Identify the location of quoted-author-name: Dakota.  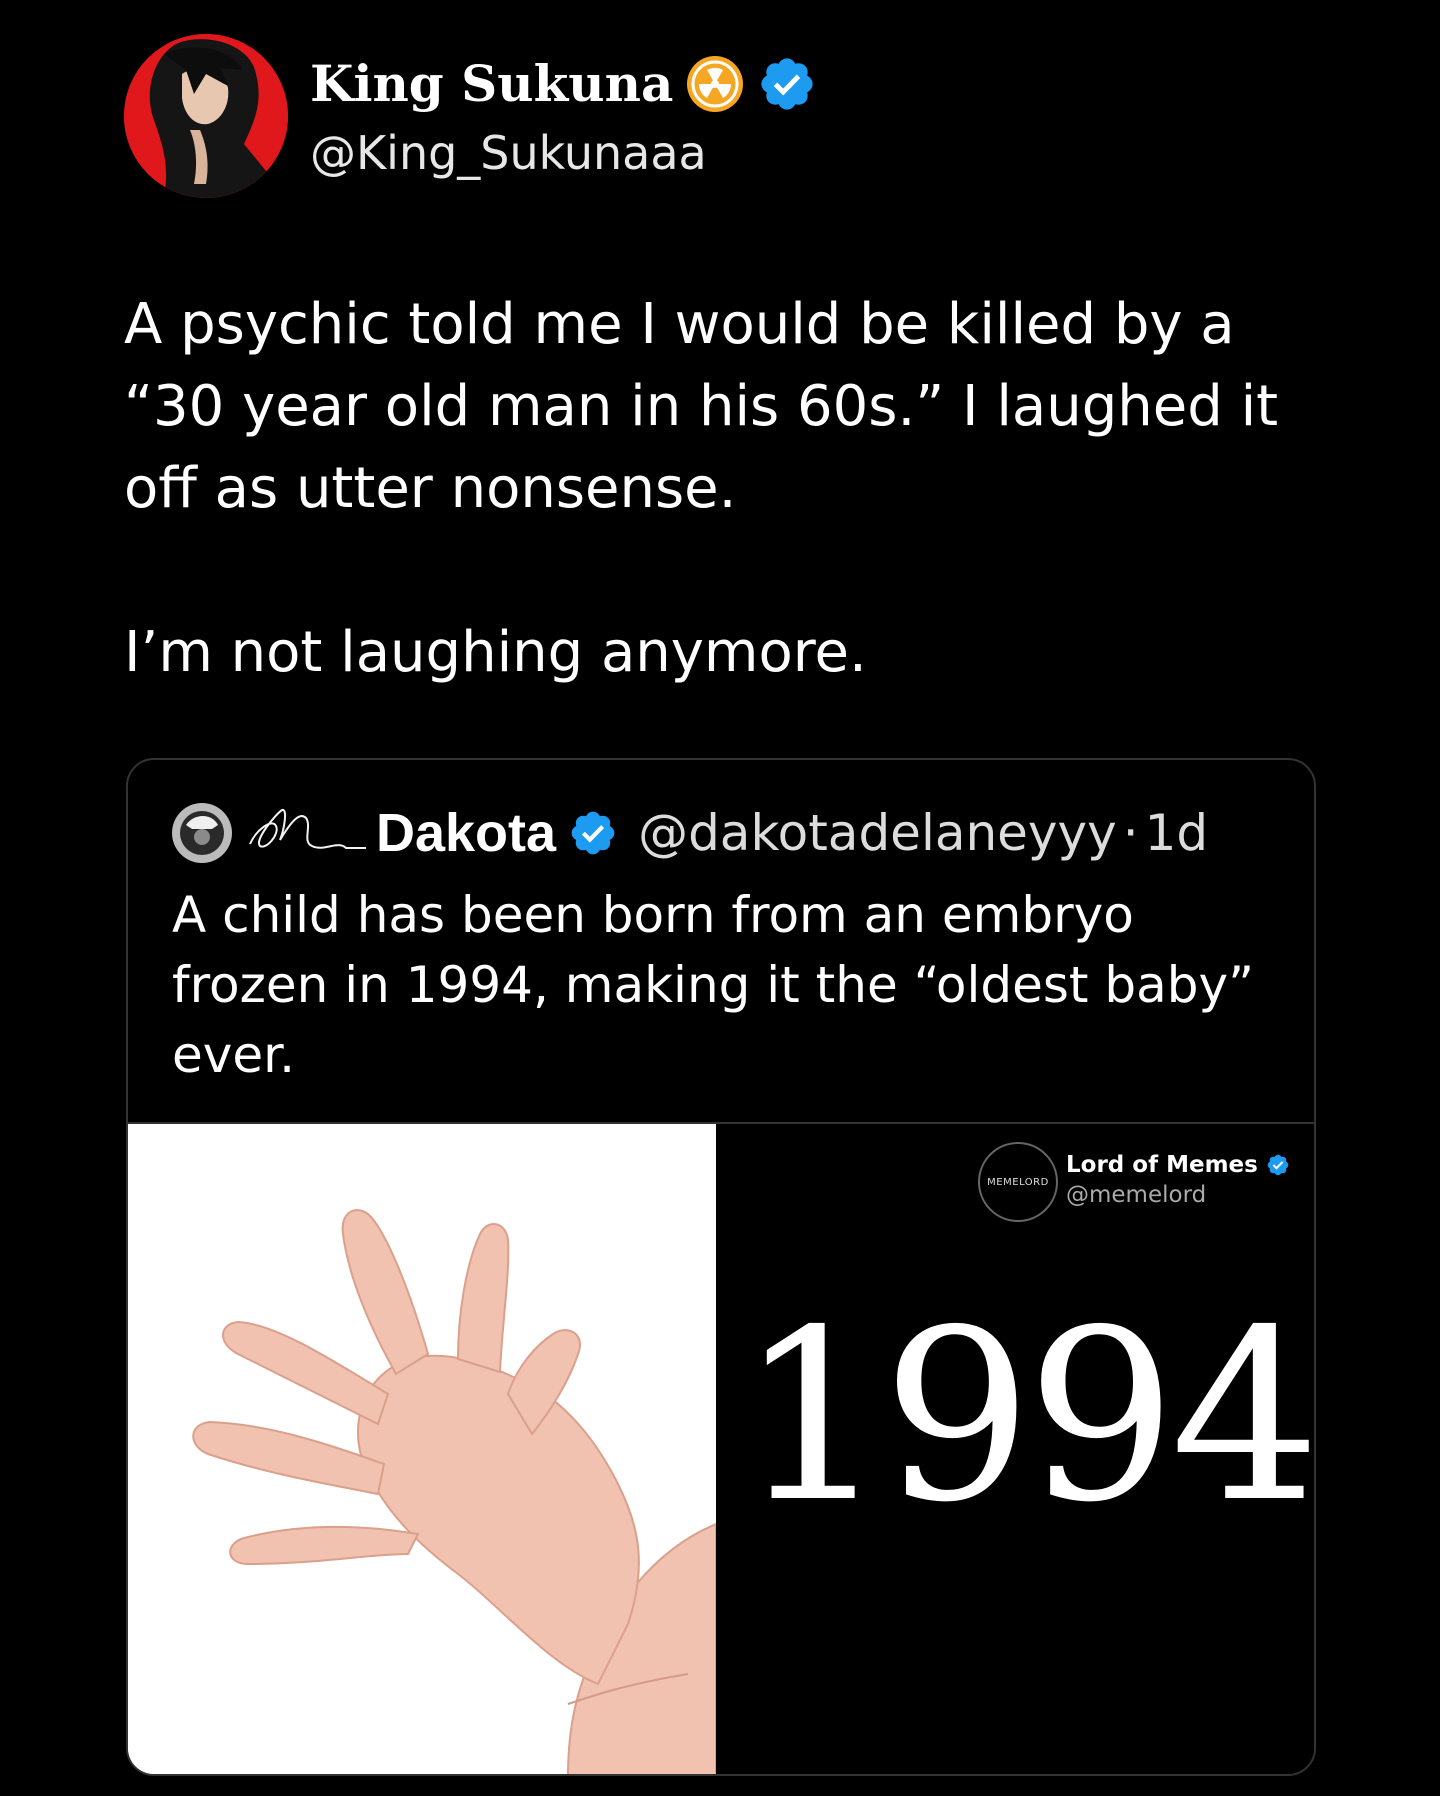
(466, 833).